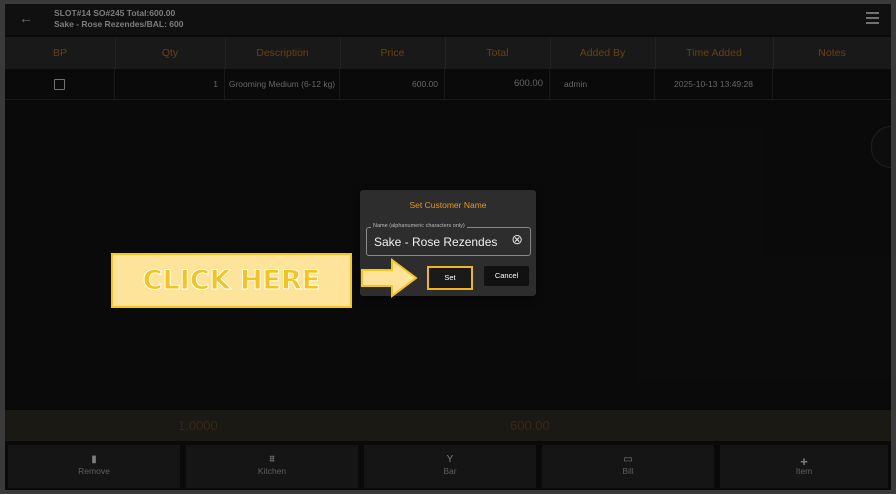 The image size is (896, 494). Describe the element at coordinates (448, 205) in the screenshot. I see `dialog-title: Set Customer Name` at that location.